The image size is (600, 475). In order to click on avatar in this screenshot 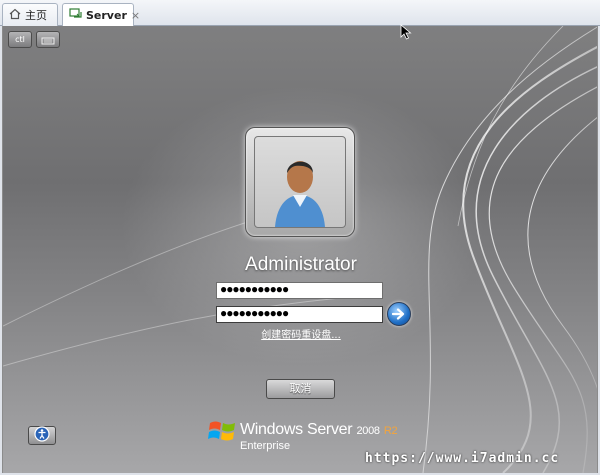, I will do `click(300, 182)`.